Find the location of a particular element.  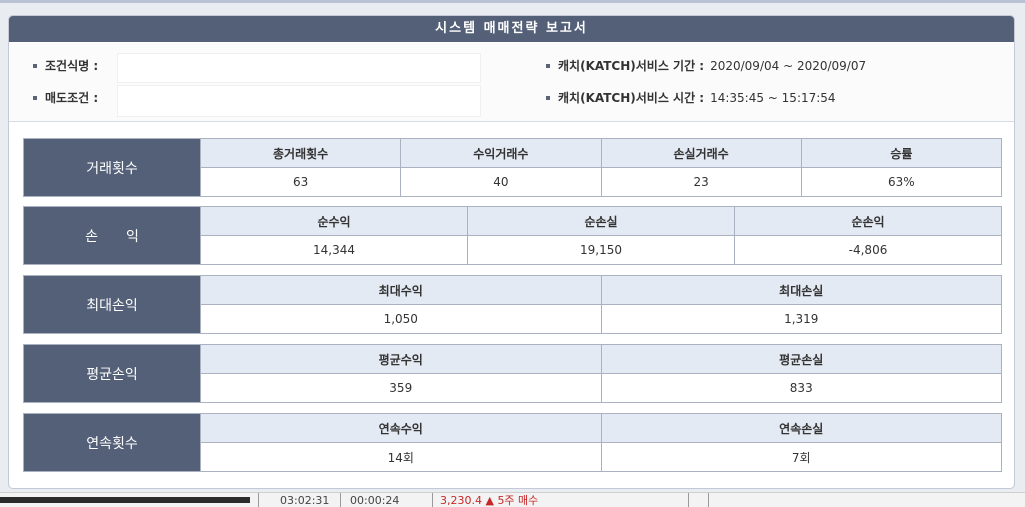

col-loss-trades: 손실거래수 is located at coordinates (701, 153).